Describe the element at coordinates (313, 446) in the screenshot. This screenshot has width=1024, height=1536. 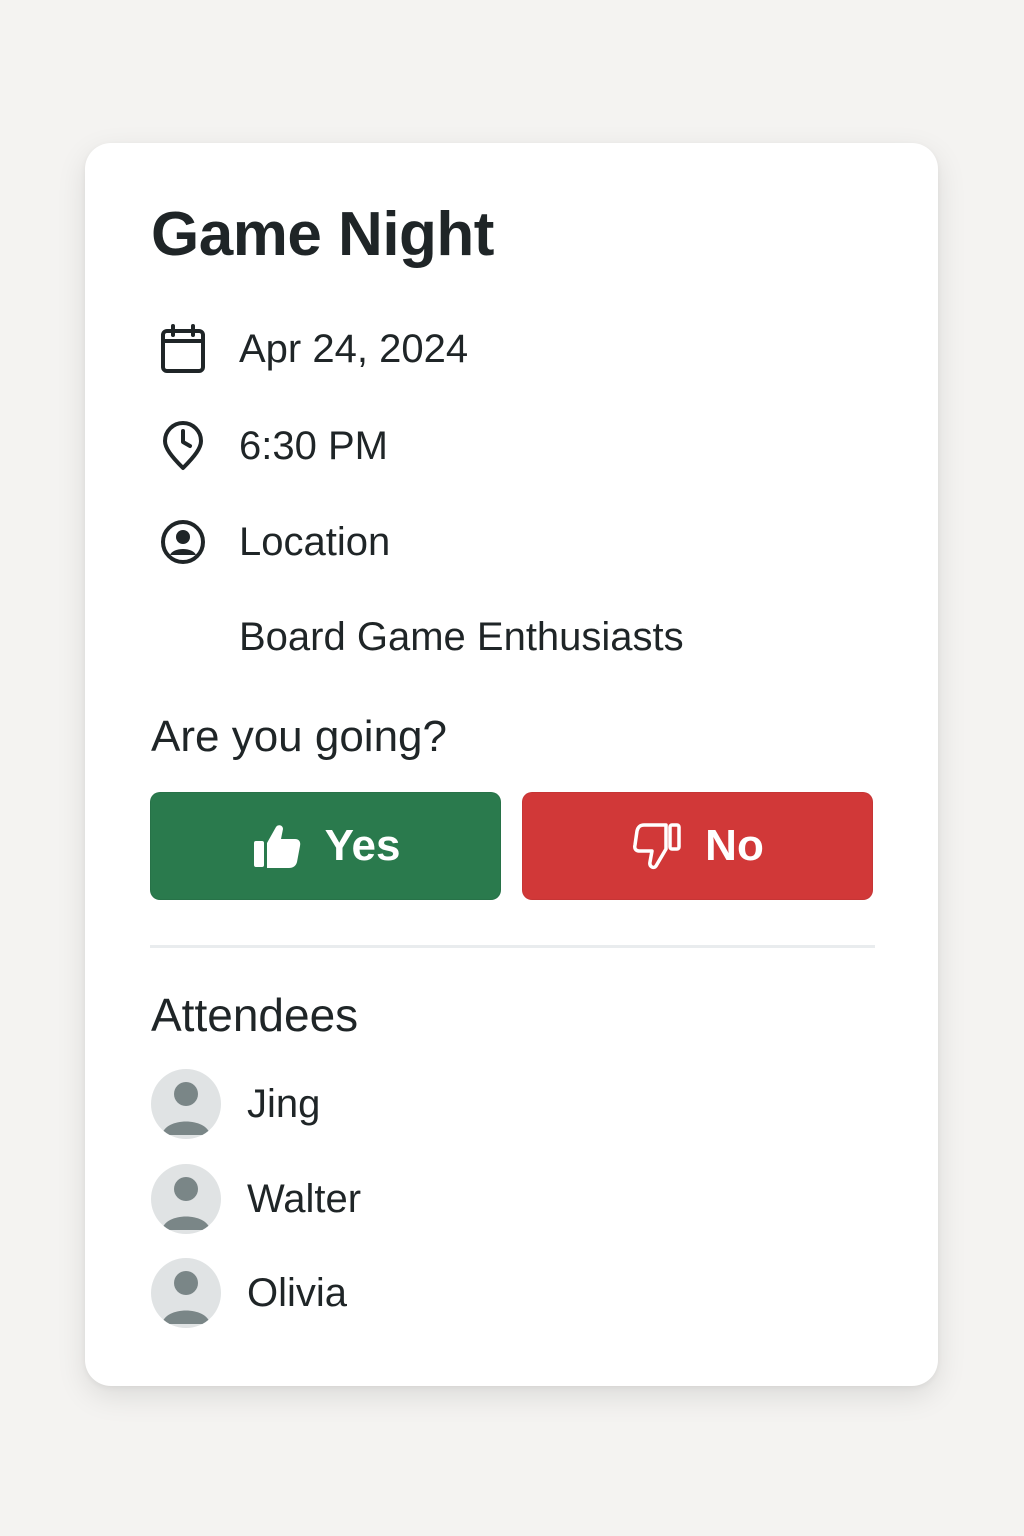
I see `event-time: 6:30 PM` at that location.